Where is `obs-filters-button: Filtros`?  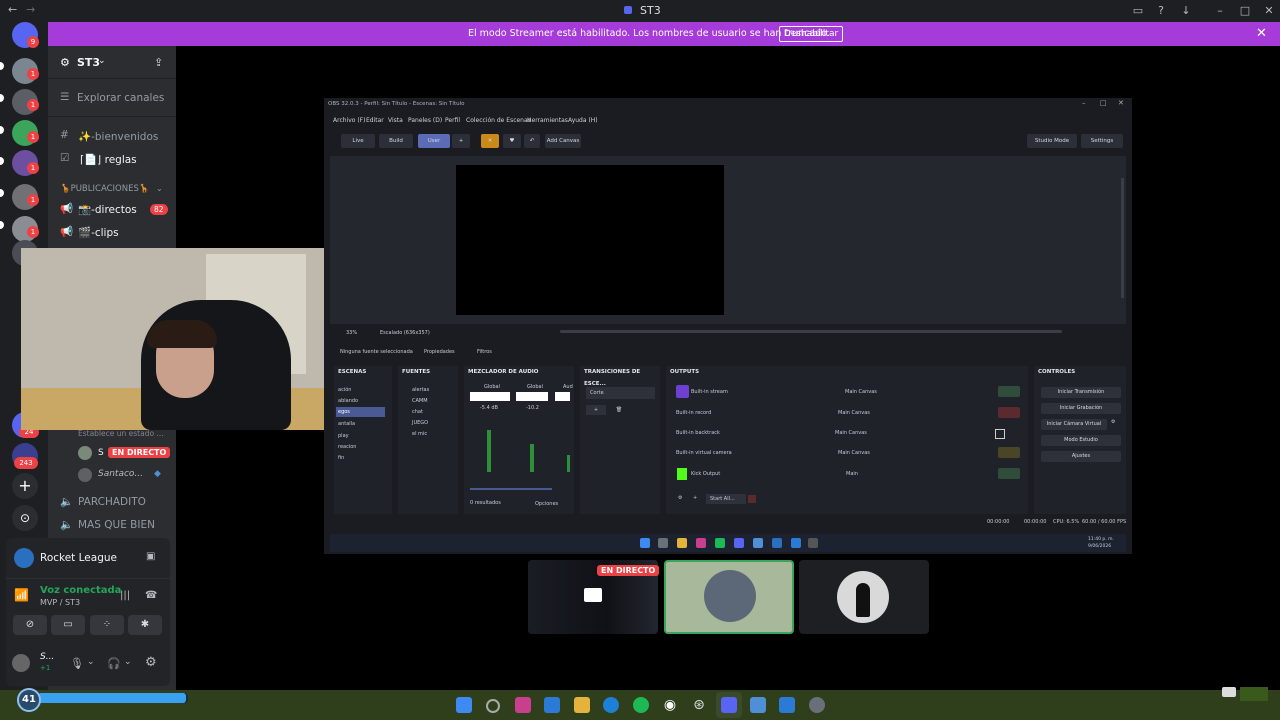
obs-filters-button: Filtros is located at coordinates (484, 352).